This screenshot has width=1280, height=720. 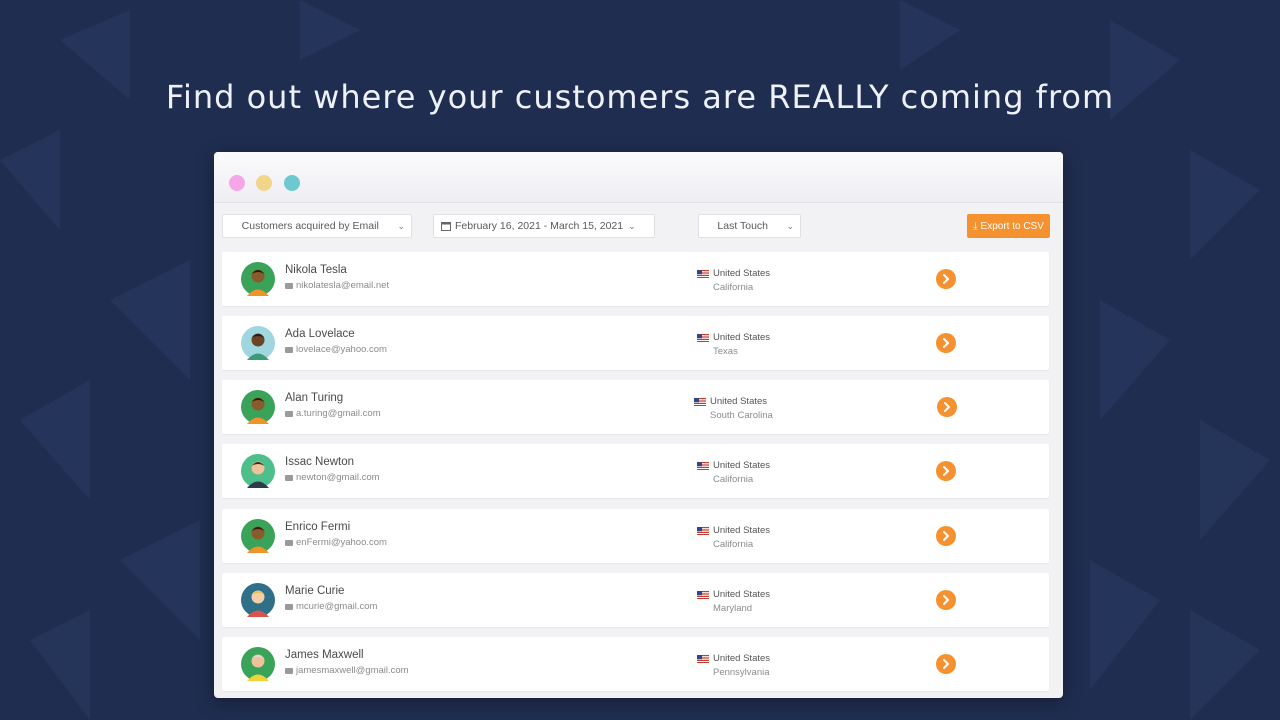 What do you see at coordinates (741, 415) in the screenshot?
I see `customer-region: South Carolina` at bounding box center [741, 415].